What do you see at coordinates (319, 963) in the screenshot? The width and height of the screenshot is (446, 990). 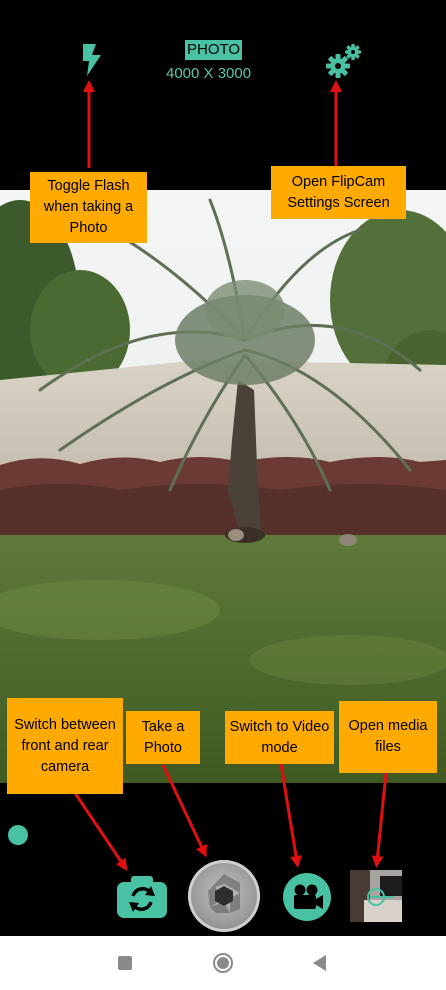 I see `back-icon` at bounding box center [319, 963].